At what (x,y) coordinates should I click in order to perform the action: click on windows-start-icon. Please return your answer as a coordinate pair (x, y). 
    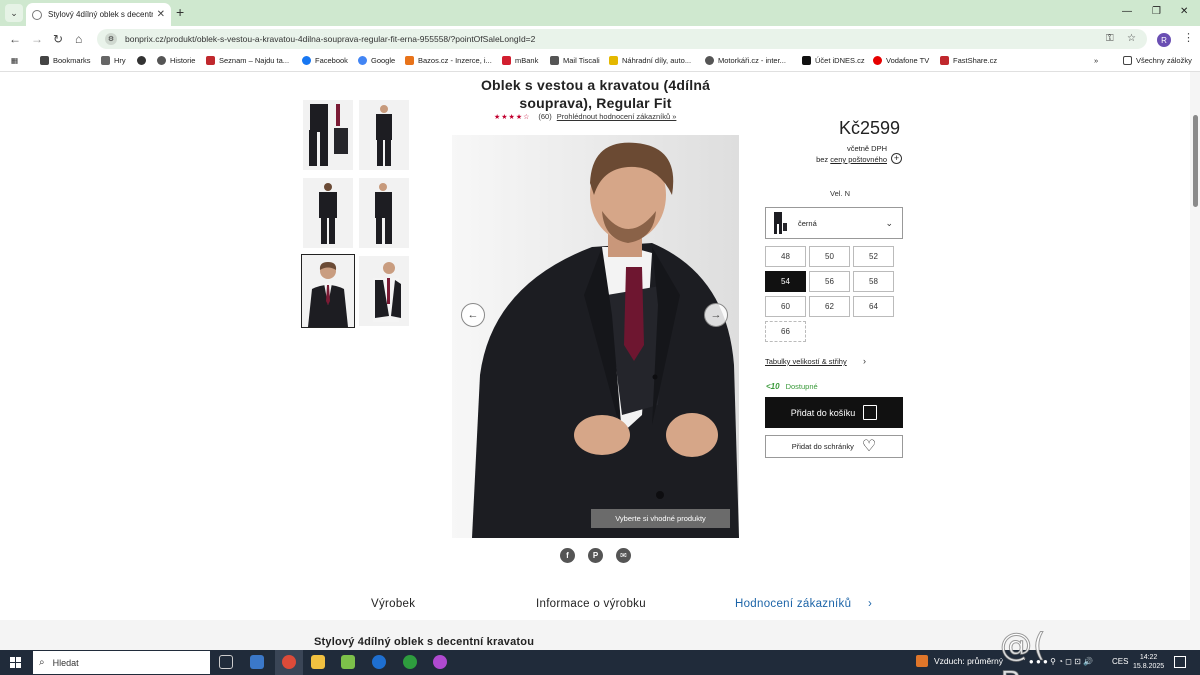
    Looking at the image, I should click on (15, 662).